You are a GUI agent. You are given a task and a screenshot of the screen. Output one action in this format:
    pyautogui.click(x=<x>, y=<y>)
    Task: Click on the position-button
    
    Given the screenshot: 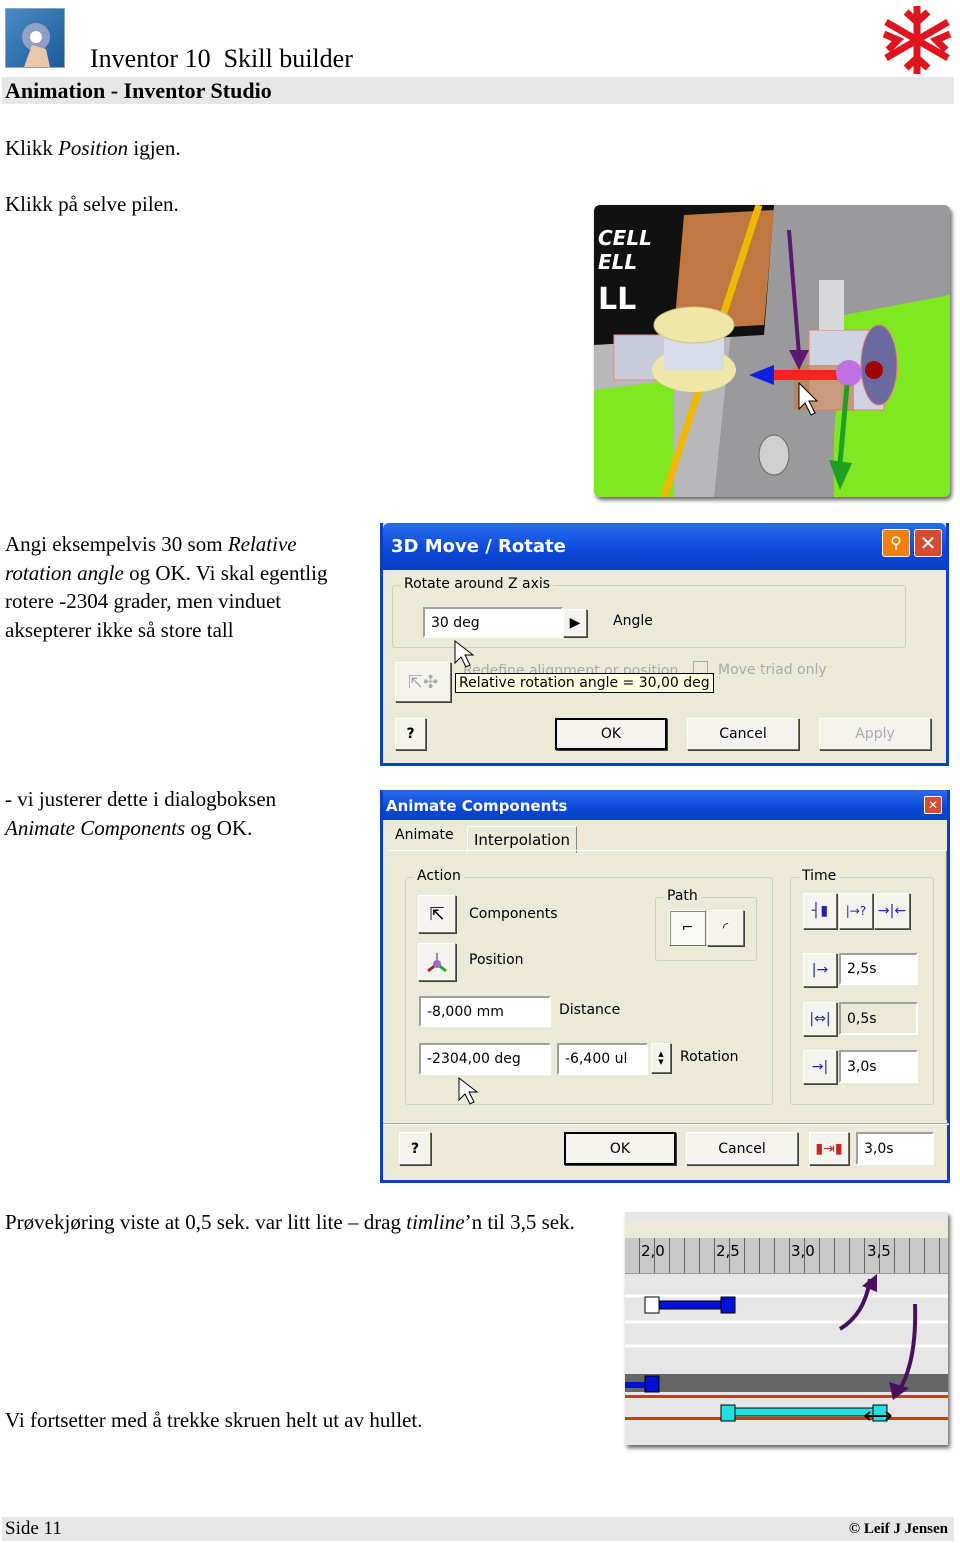 What is the action you would take?
    pyautogui.click(x=437, y=962)
    